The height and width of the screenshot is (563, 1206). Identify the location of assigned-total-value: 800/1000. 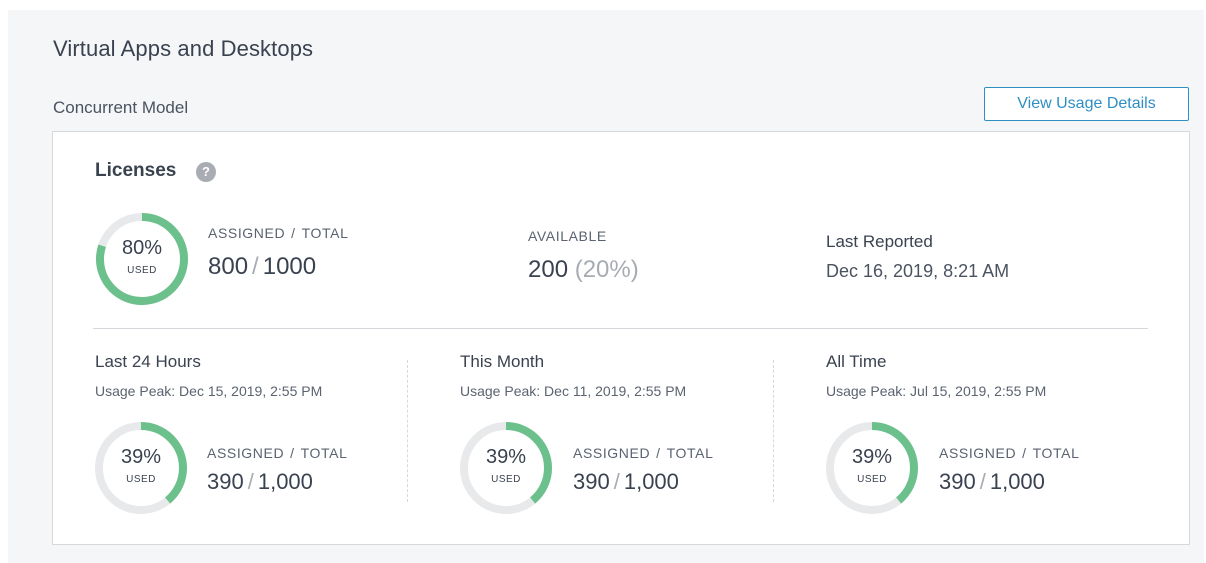
(262, 267).